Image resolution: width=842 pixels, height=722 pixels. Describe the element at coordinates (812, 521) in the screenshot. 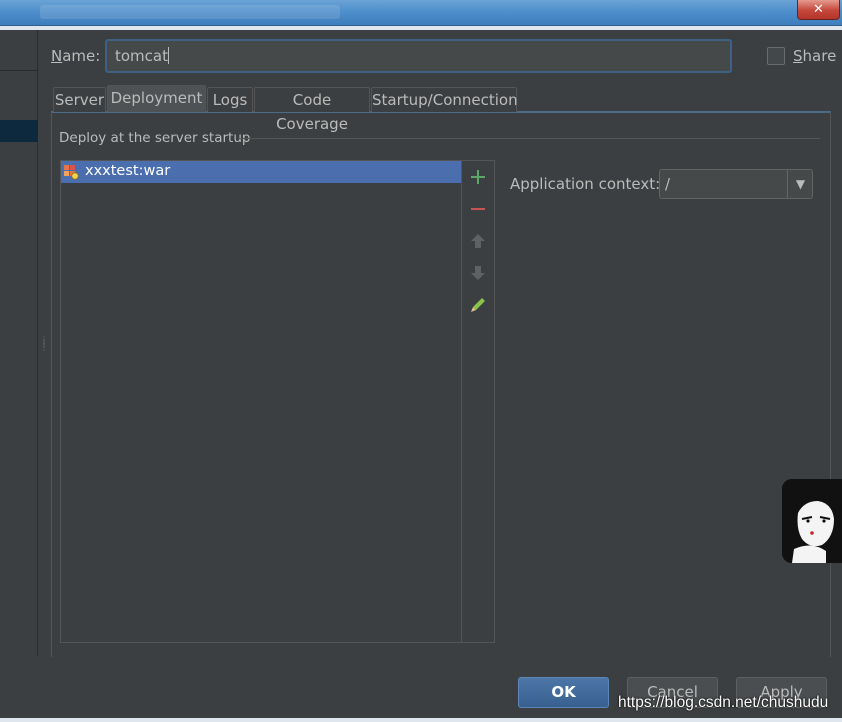

I see `avatar` at that location.